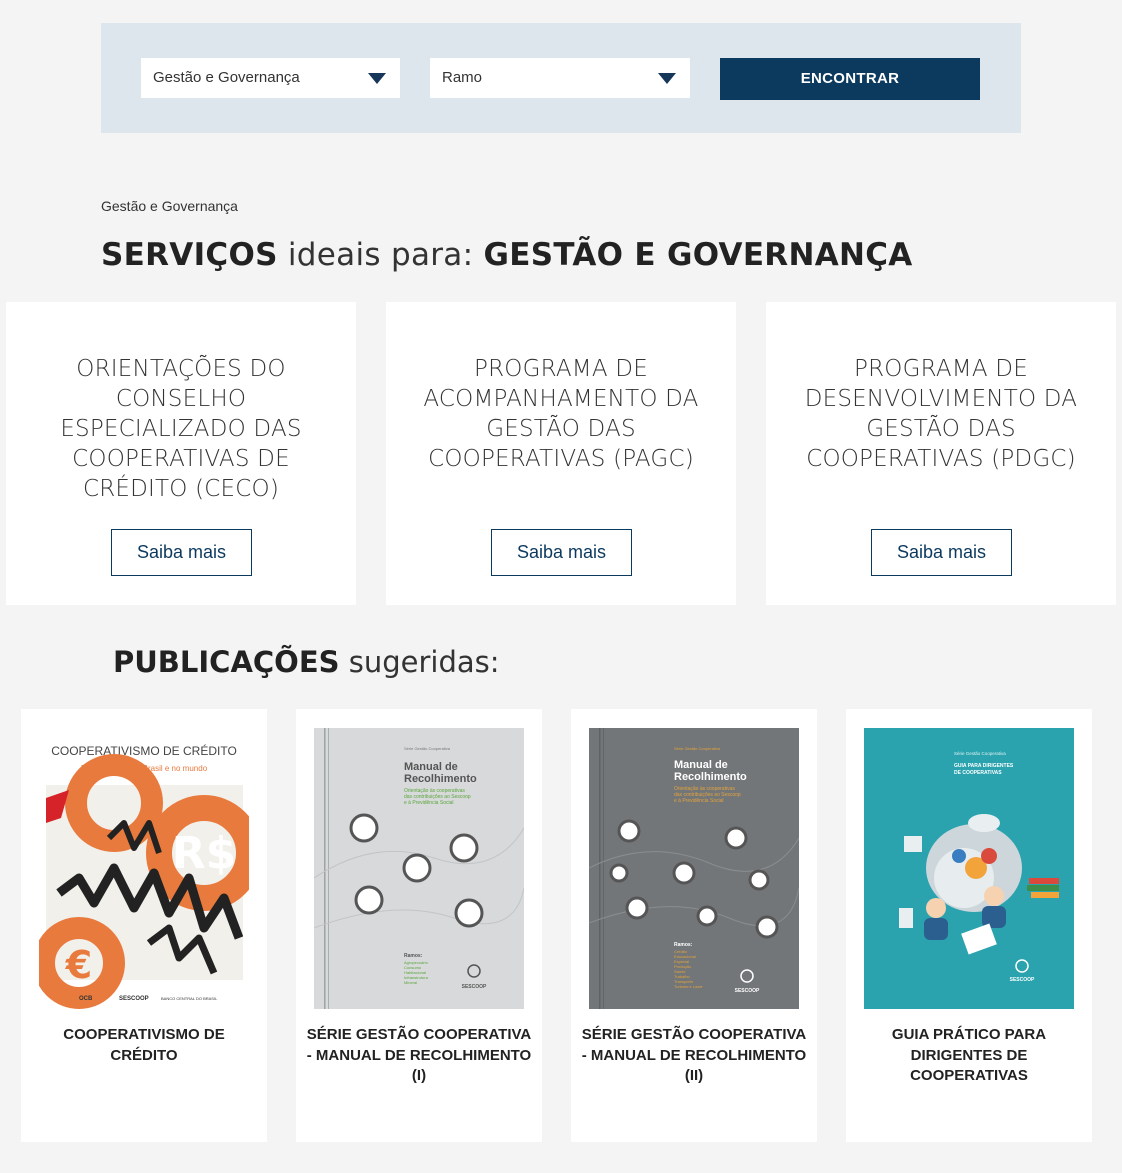 The height and width of the screenshot is (1173, 1122). I want to click on publications-heading: PUBLICAÇÕES sugeridas:, so click(306, 662).